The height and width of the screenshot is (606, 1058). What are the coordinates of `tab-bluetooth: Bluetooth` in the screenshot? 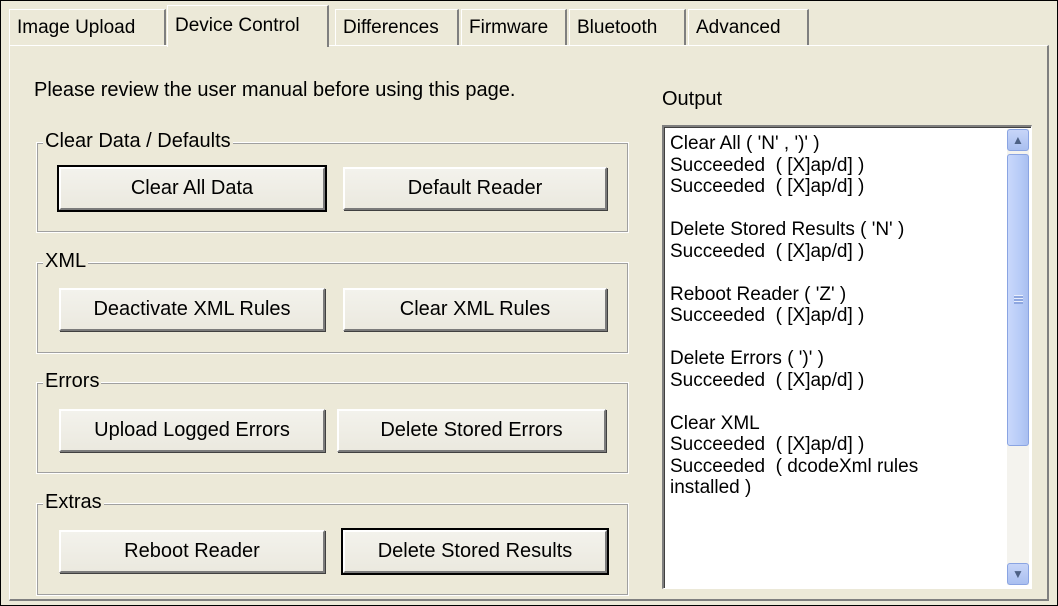 It's located at (627, 27).